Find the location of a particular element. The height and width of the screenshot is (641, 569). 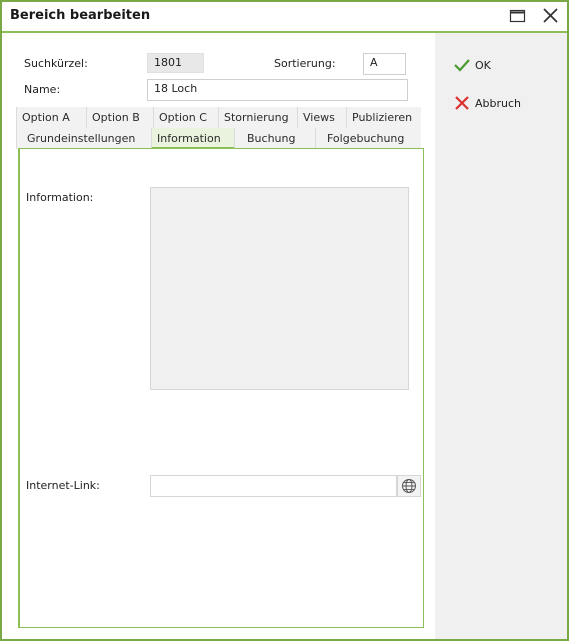

title-bar: Bereich bearbeiten is located at coordinates (284, 17).